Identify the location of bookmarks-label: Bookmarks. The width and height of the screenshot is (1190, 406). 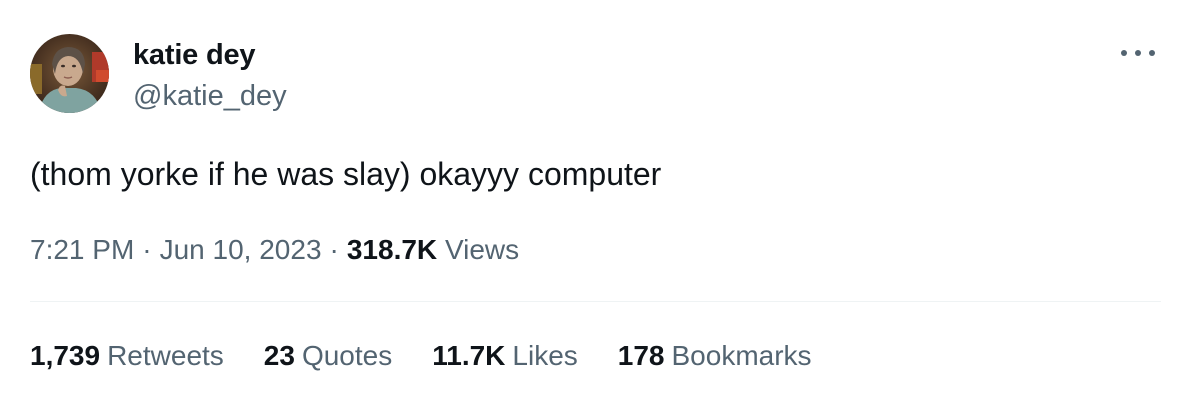
(741, 355).